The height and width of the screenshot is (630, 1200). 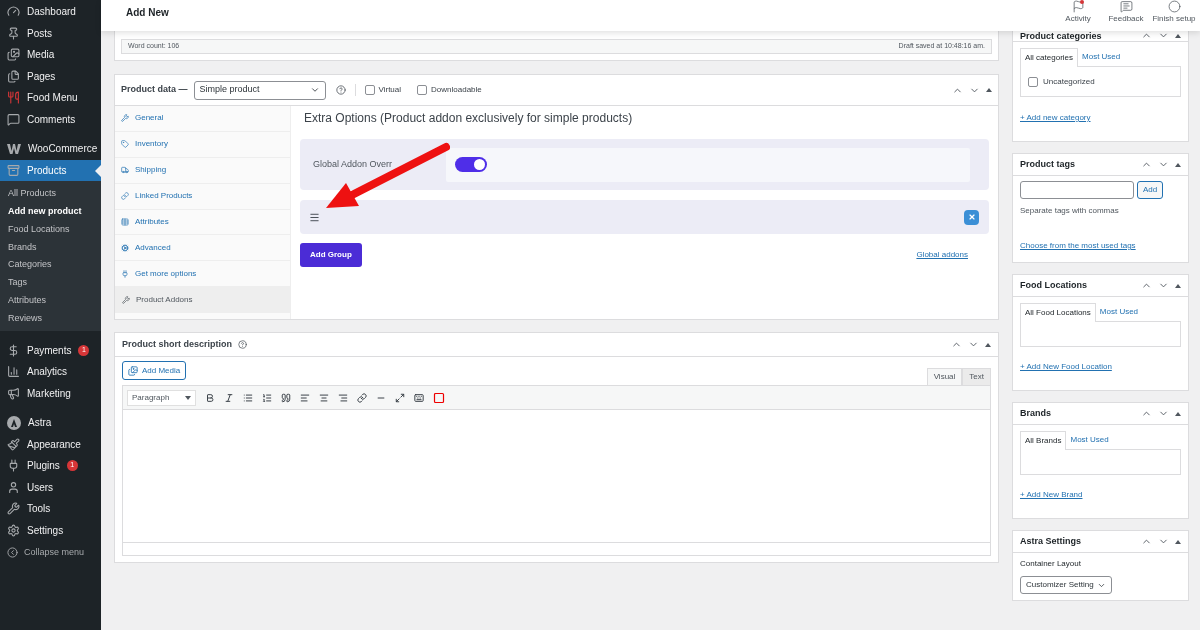 I want to click on bold-icon, so click(x=210, y=397).